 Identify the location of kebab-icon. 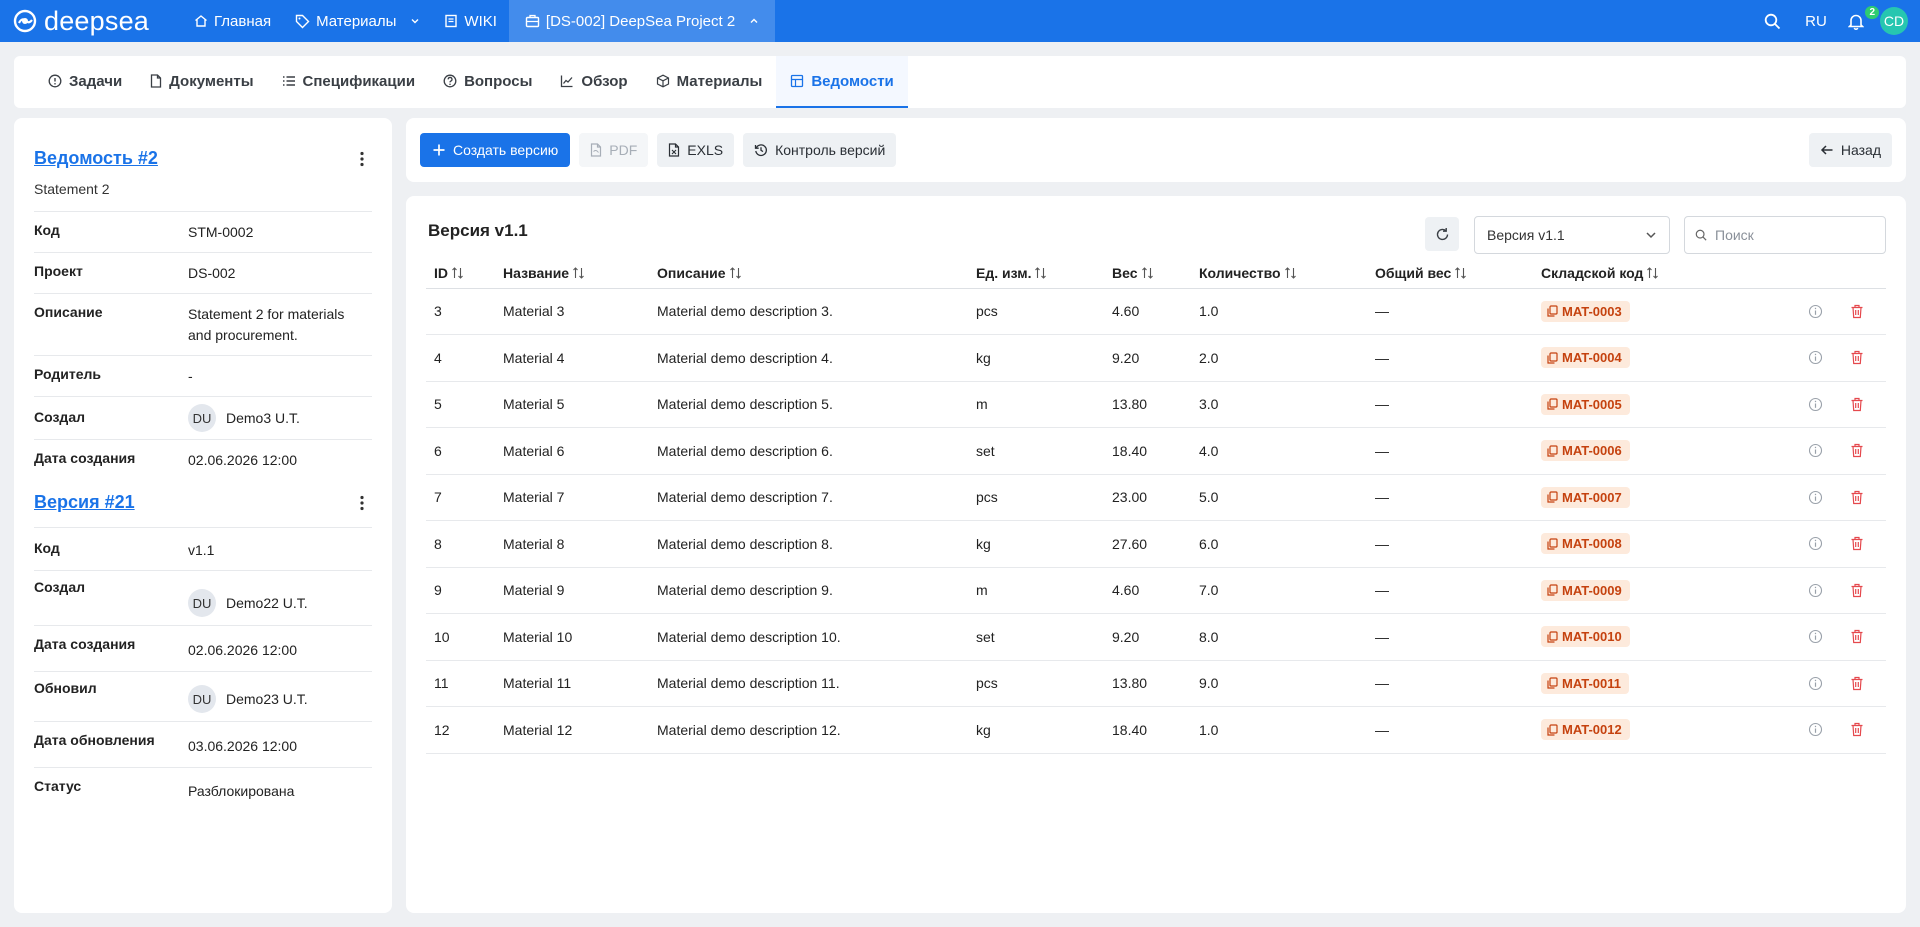
(362, 158).